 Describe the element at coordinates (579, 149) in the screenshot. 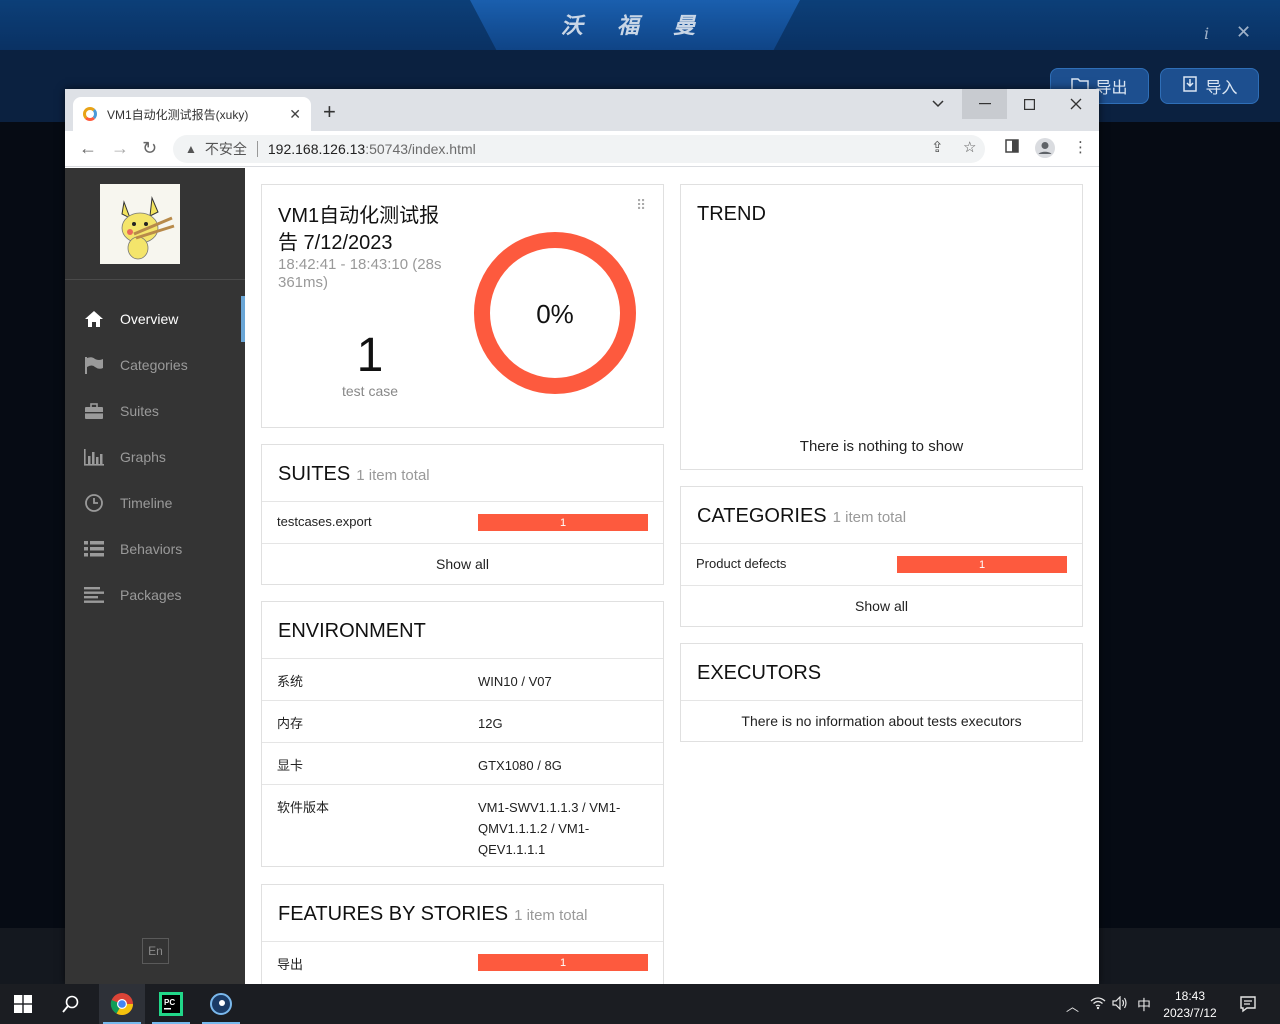

I see `address-bar: ▲ 不安全 192.168.126.13:50743/index.html` at that location.